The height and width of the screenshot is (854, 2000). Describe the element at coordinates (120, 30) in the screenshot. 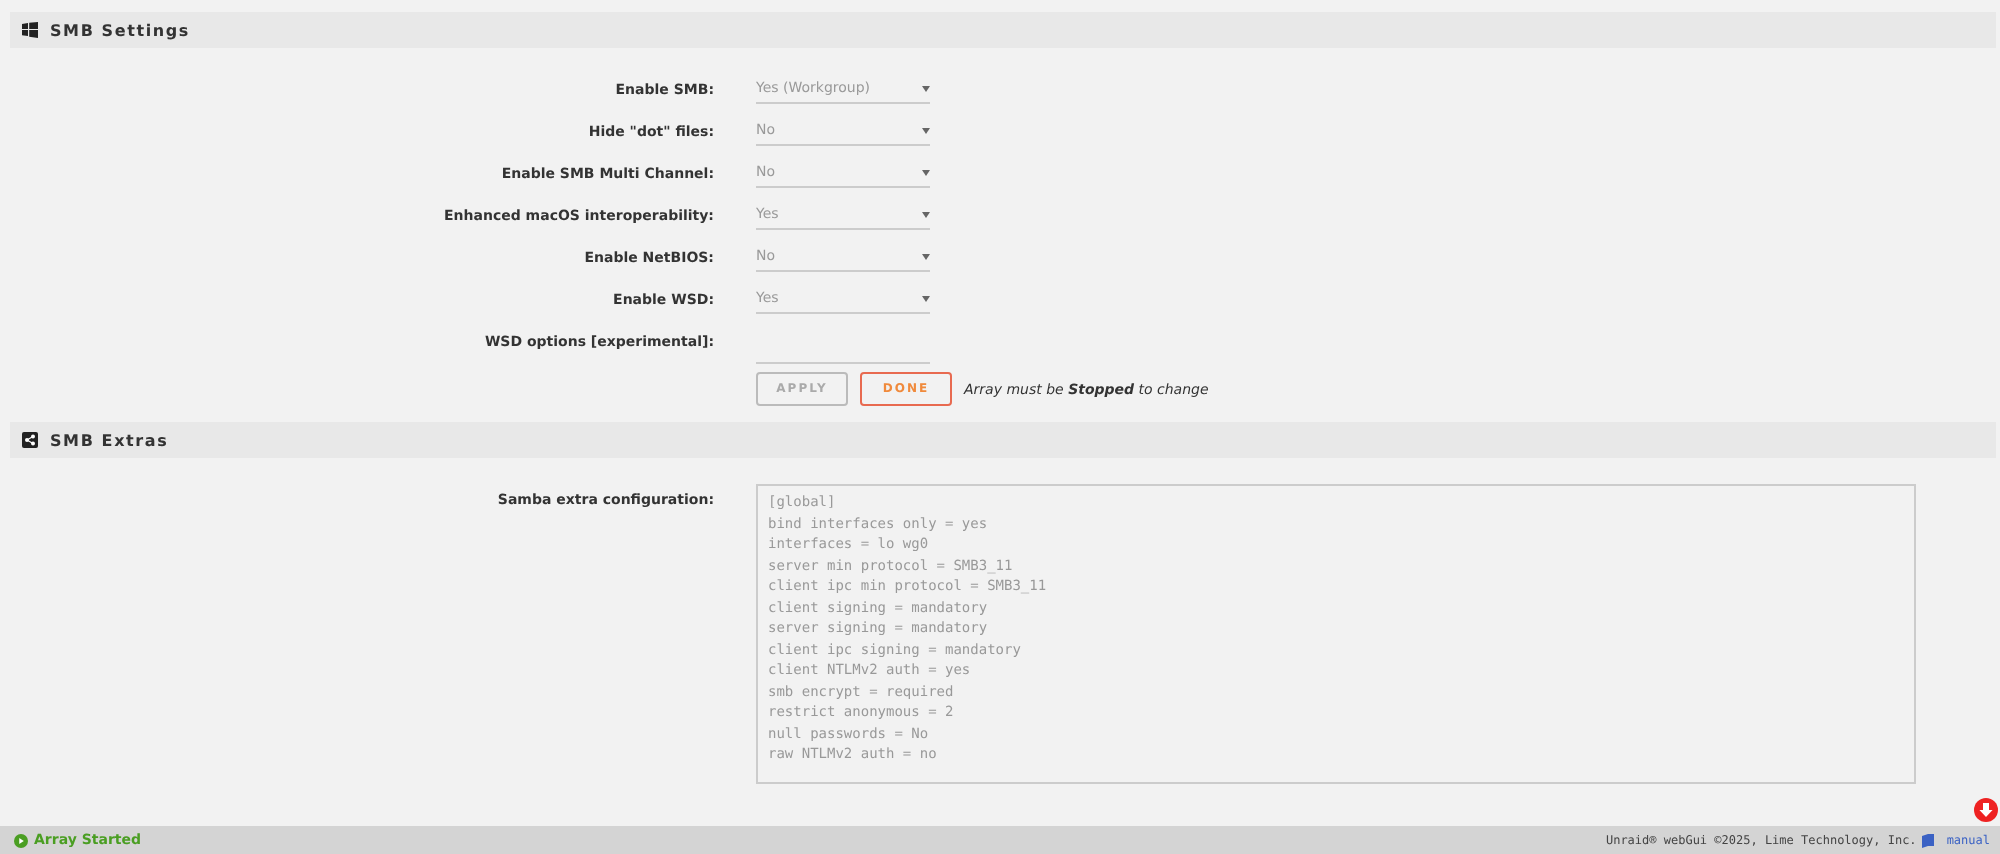

I see `section-title: SMB Settings` at that location.